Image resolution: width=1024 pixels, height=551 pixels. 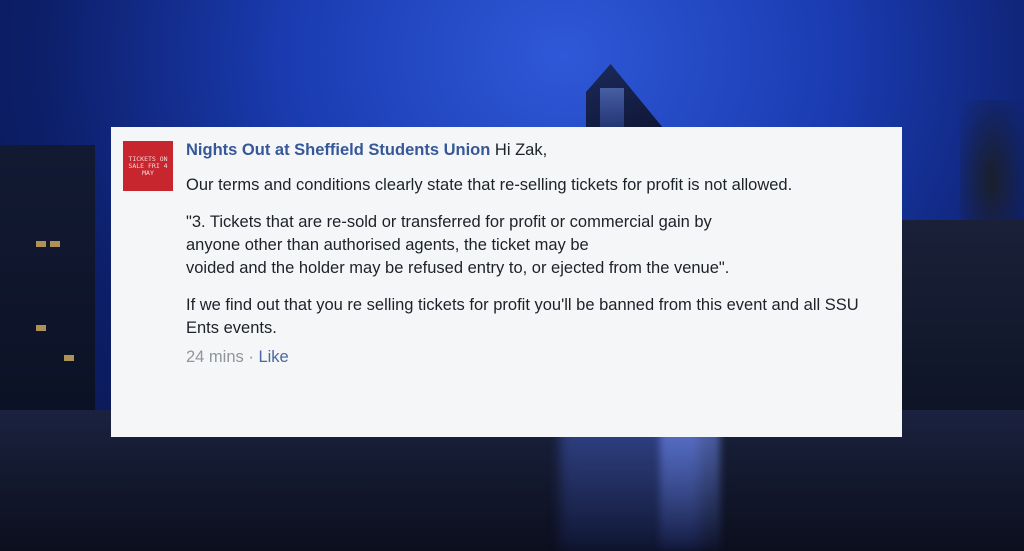 I want to click on avatar-logo-text: TICKETS ON SALE FRI 4 MAY, so click(x=148, y=165).